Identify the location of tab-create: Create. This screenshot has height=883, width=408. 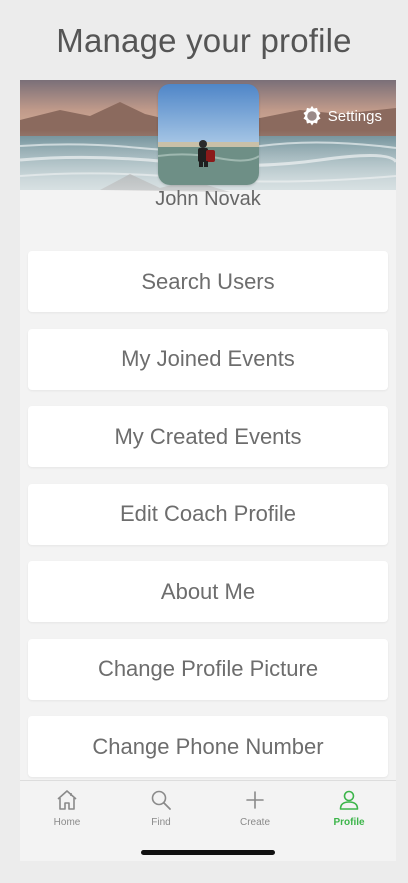
(255, 821).